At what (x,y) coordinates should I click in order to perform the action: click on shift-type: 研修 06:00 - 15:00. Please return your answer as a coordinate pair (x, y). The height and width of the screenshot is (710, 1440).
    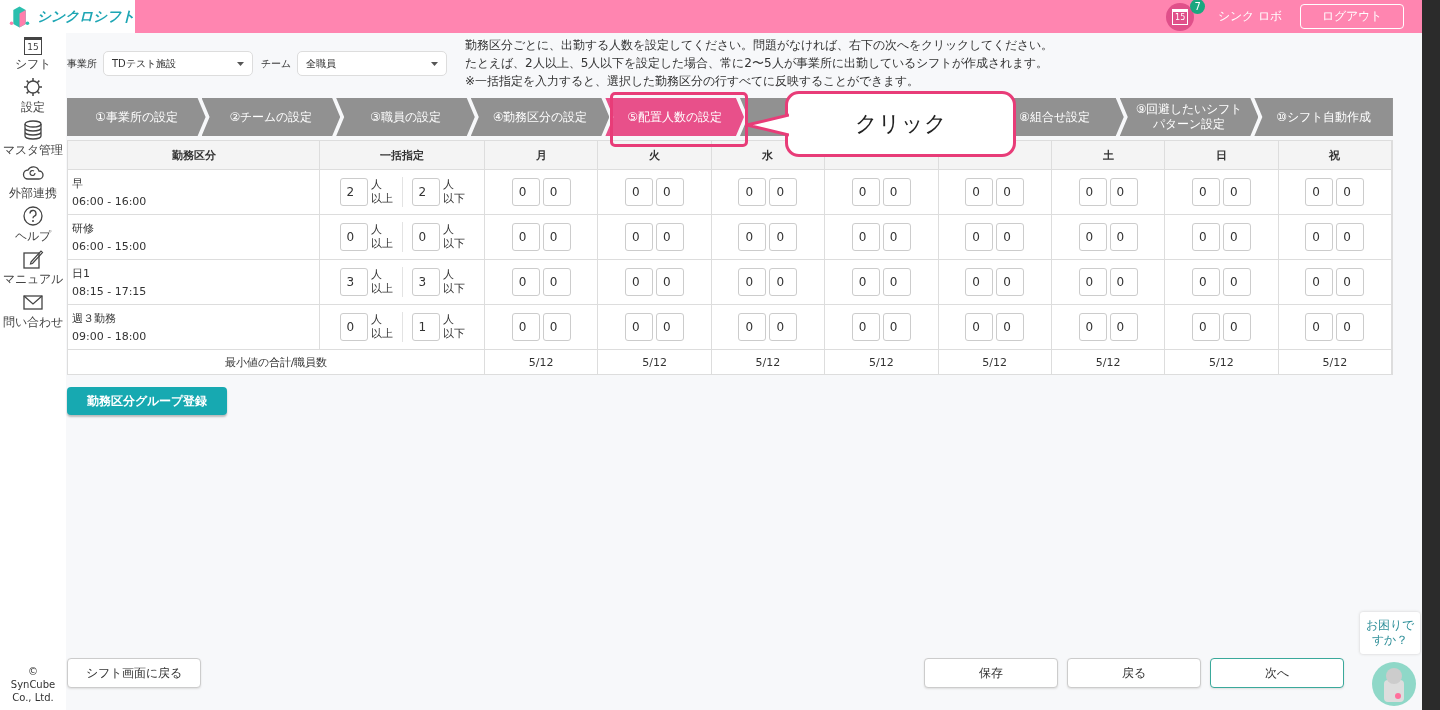
    Looking at the image, I should click on (109, 237).